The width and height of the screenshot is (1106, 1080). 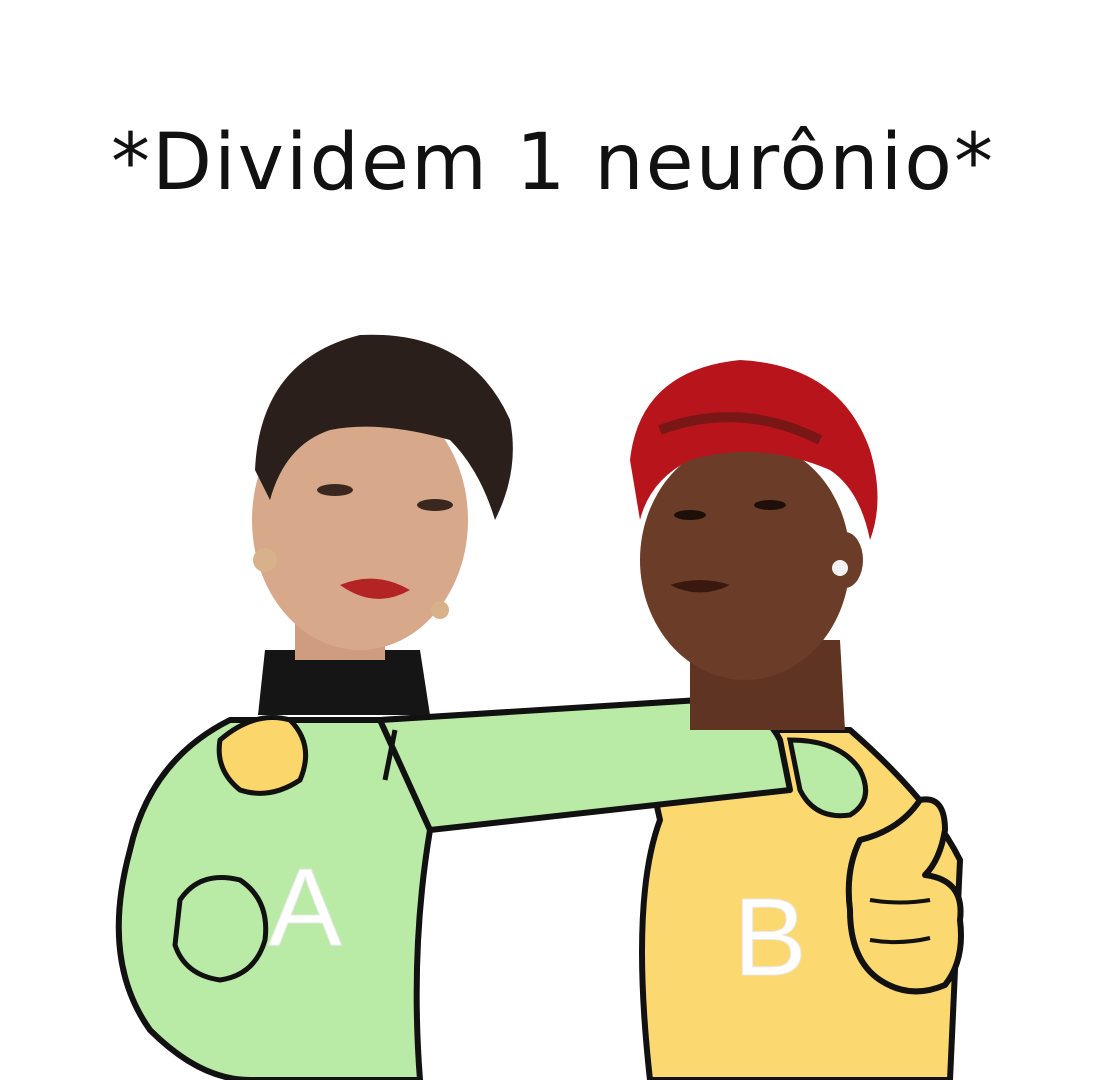 What do you see at coordinates (769, 937) in the screenshot?
I see `character-b-letter: B` at bounding box center [769, 937].